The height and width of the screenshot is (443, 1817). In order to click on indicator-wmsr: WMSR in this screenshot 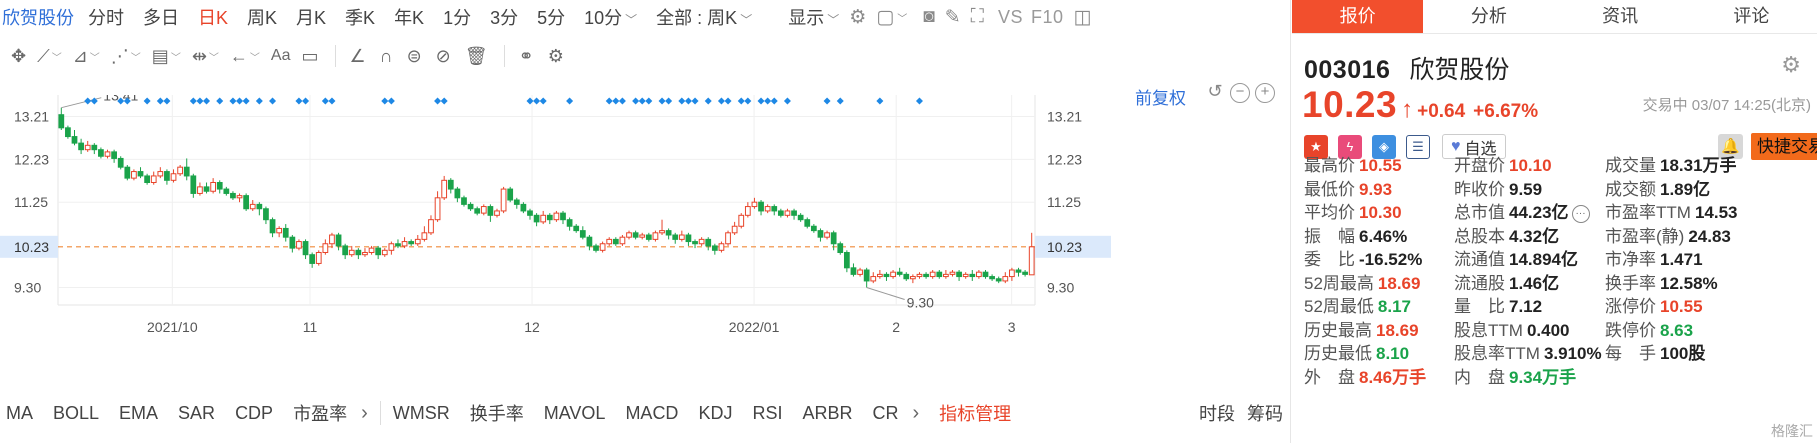, I will do `click(425, 413)`.